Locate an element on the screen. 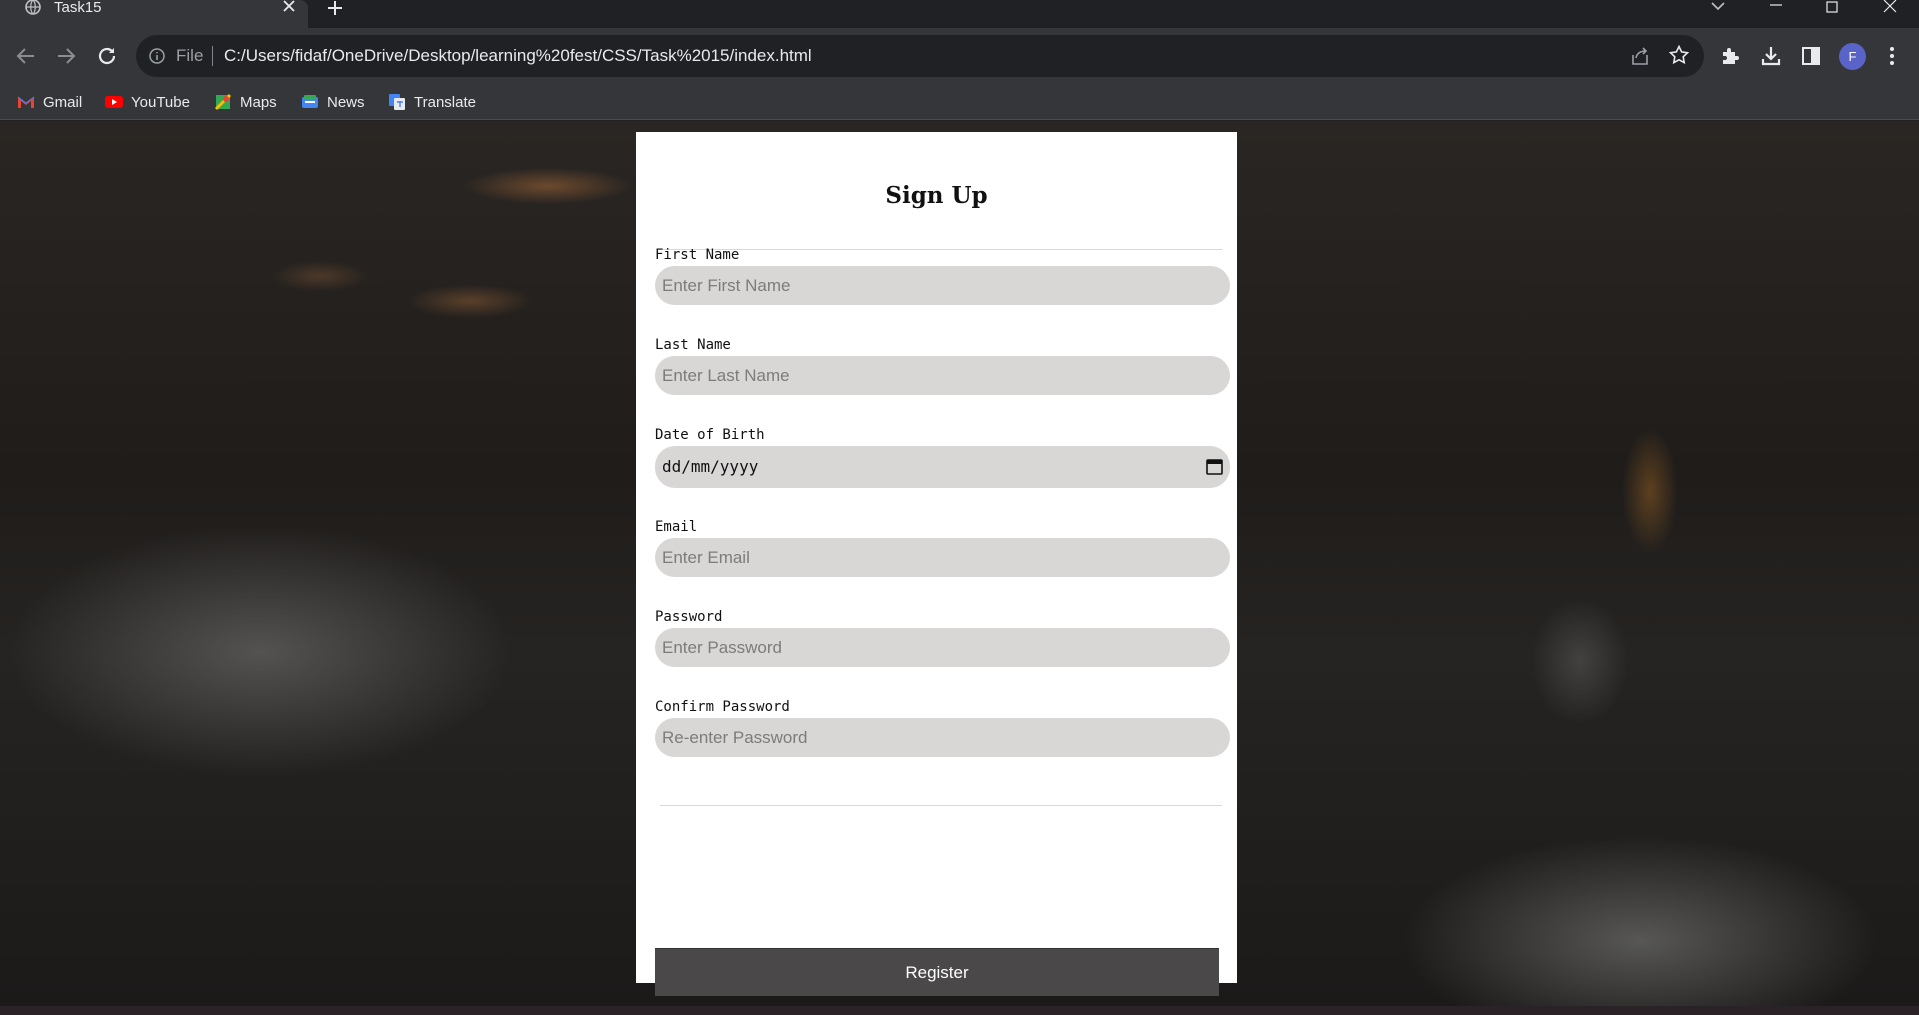  bookmark-gmail: Gmail is located at coordinates (49, 102).